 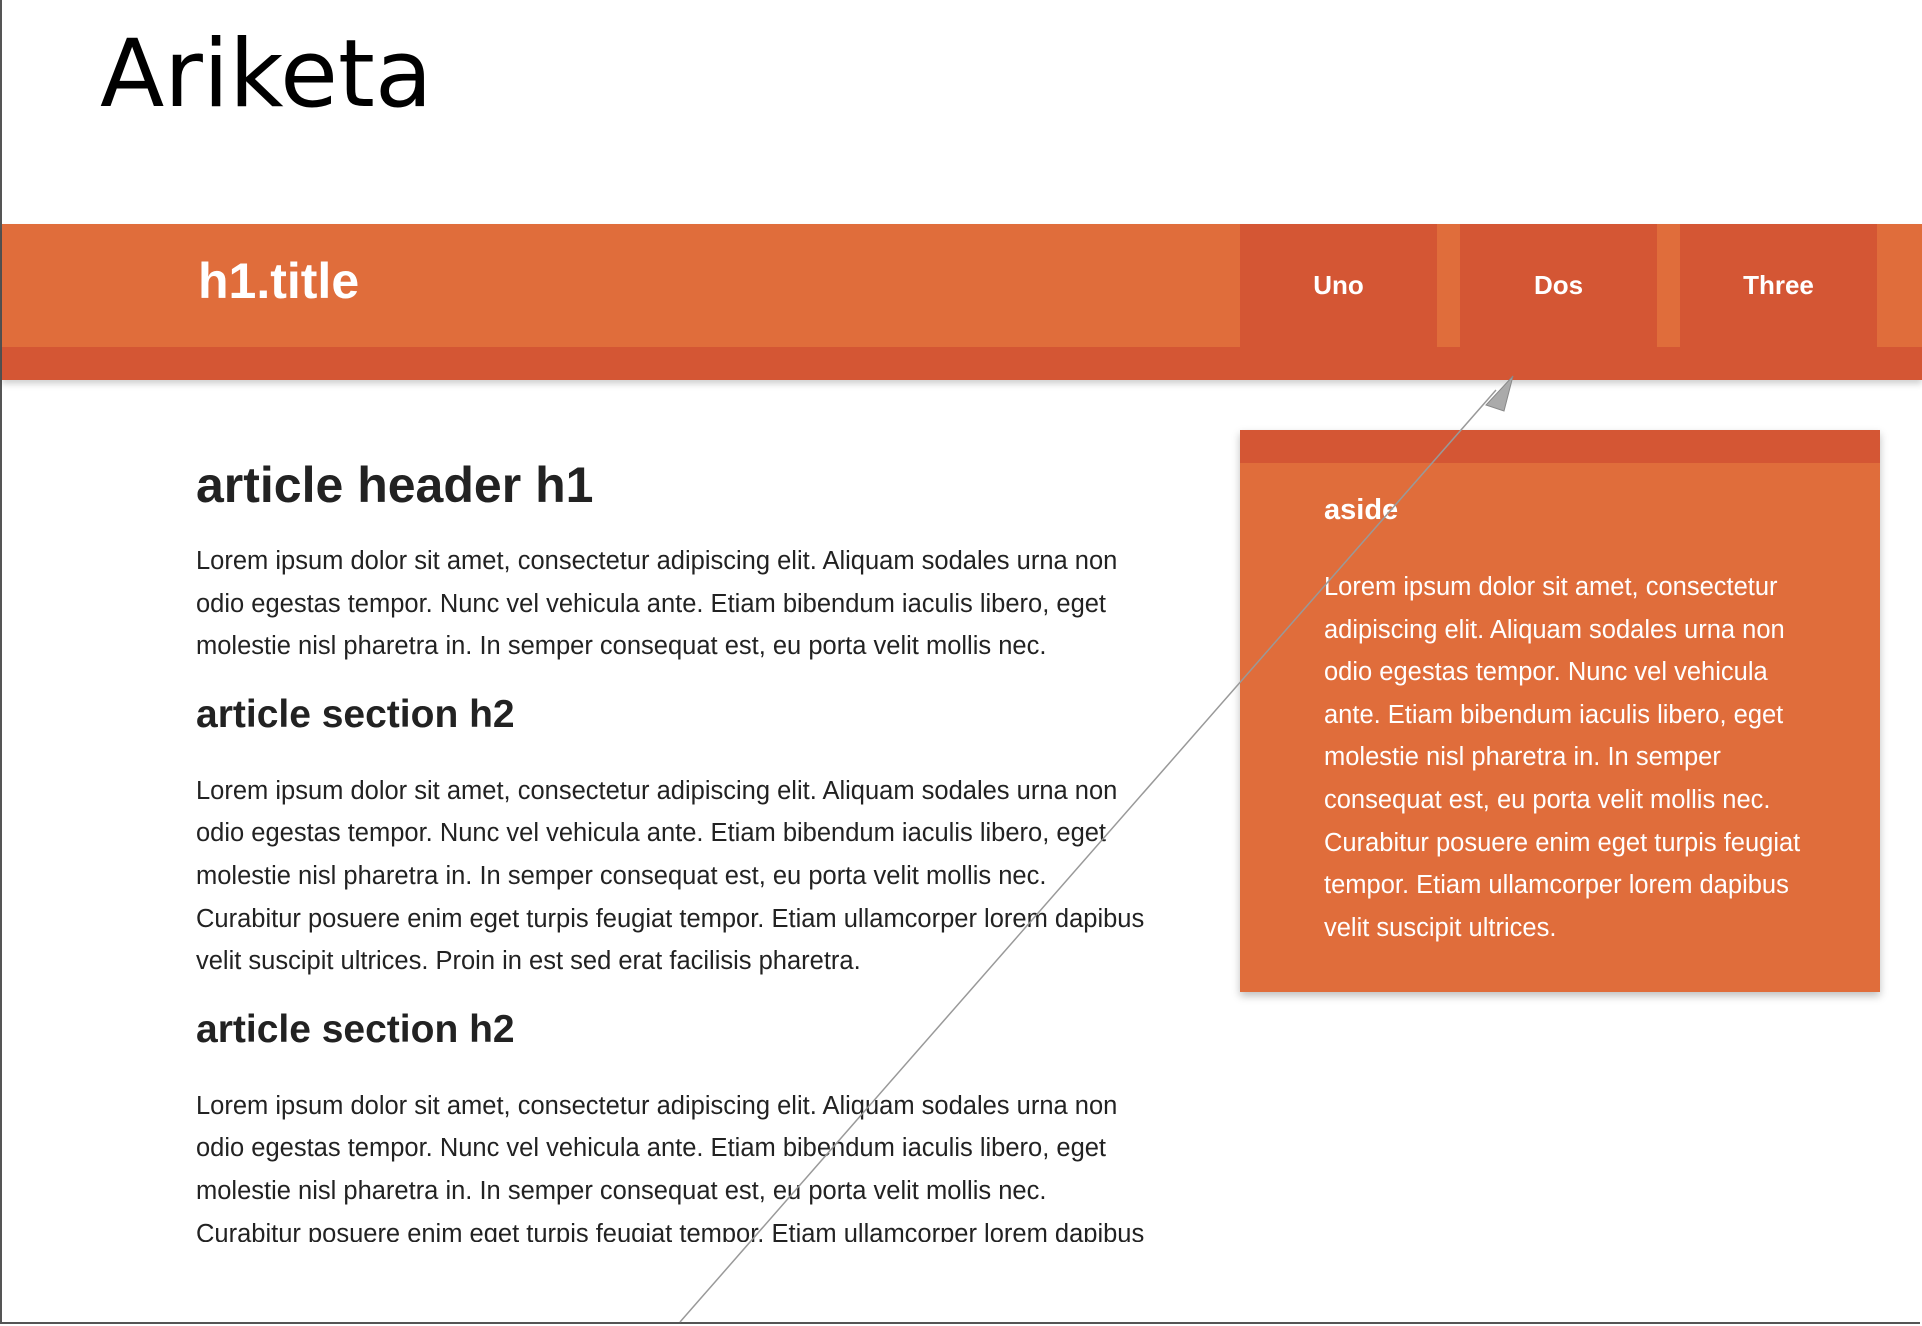 What do you see at coordinates (1499, 393) in the screenshot?
I see `arrow-head` at bounding box center [1499, 393].